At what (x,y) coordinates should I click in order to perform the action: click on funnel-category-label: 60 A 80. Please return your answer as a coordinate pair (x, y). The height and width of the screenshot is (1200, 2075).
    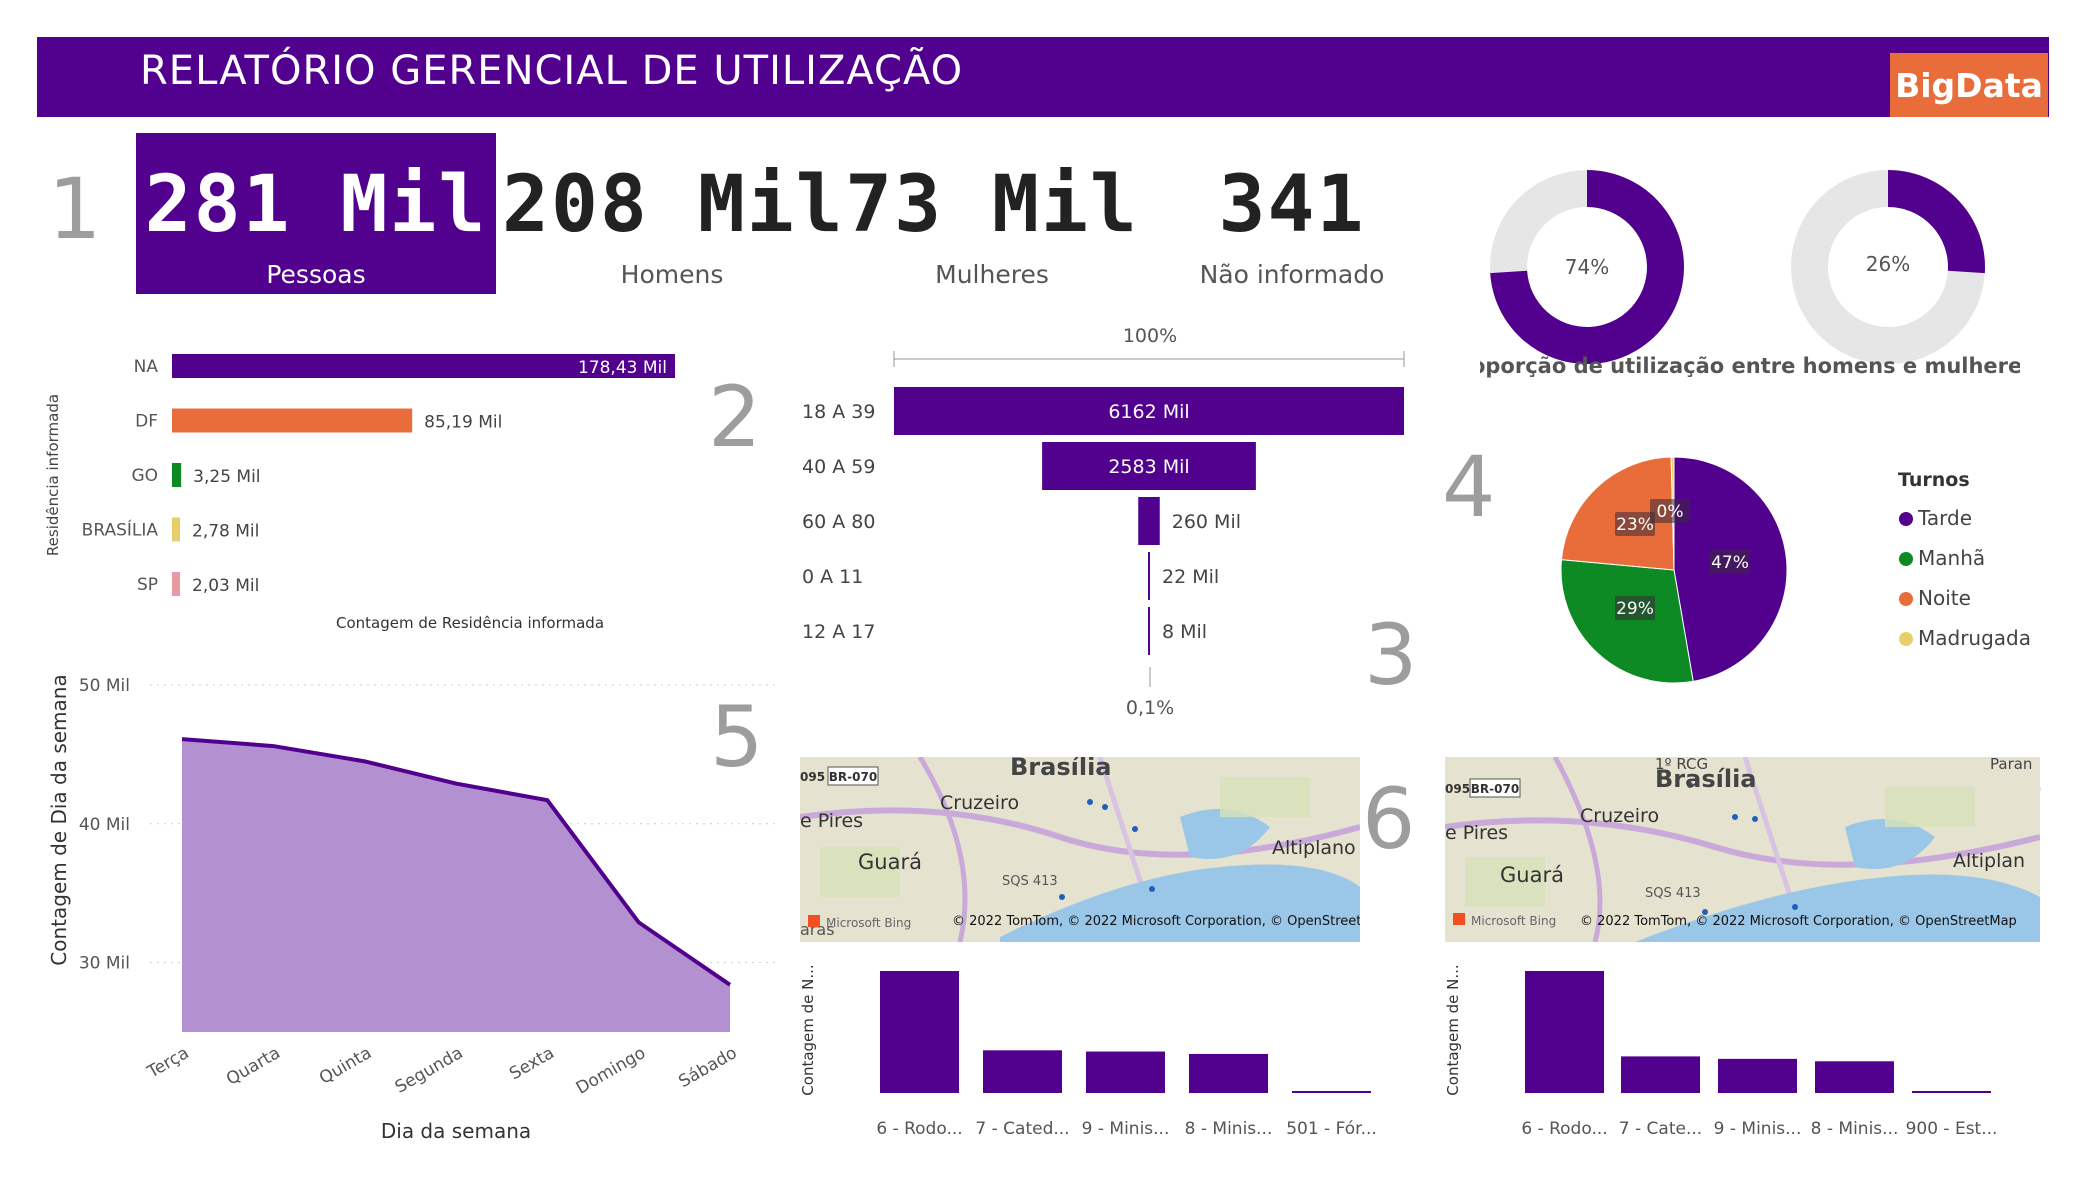
    Looking at the image, I should click on (838, 522).